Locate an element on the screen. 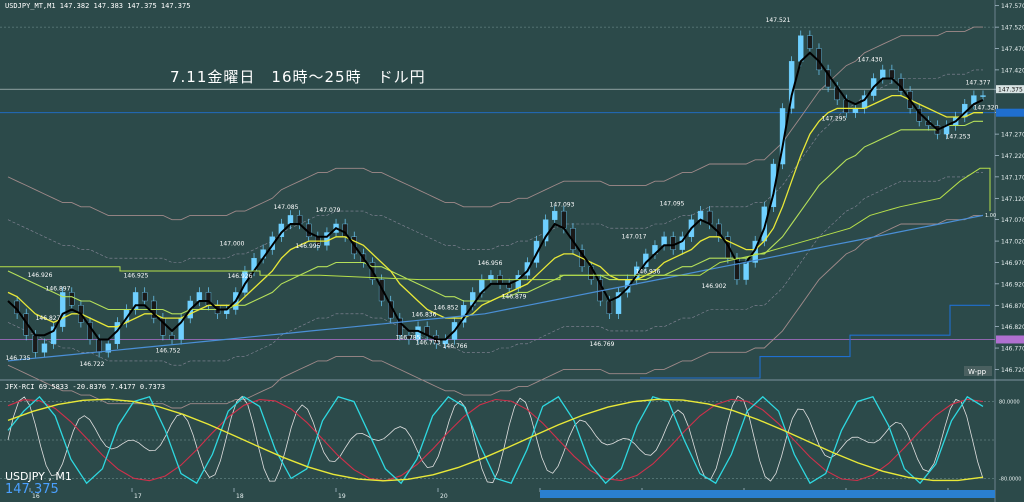 The height and width of the screenshot is (502, 1024). blue-level-tag is located at coordinates (1010, 112).